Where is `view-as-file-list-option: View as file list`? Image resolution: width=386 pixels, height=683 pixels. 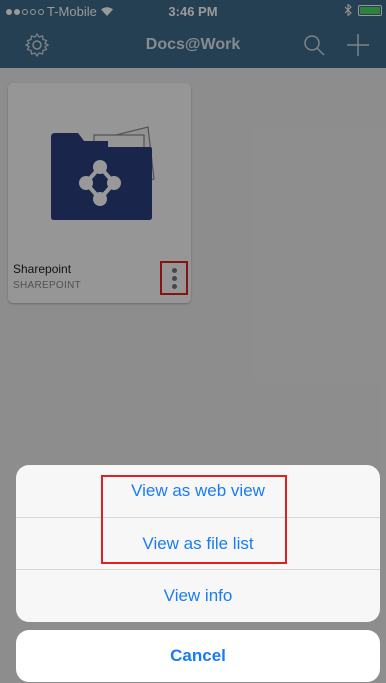
view-as-file-list-option: View as file list is located at coordinates (198, 543).